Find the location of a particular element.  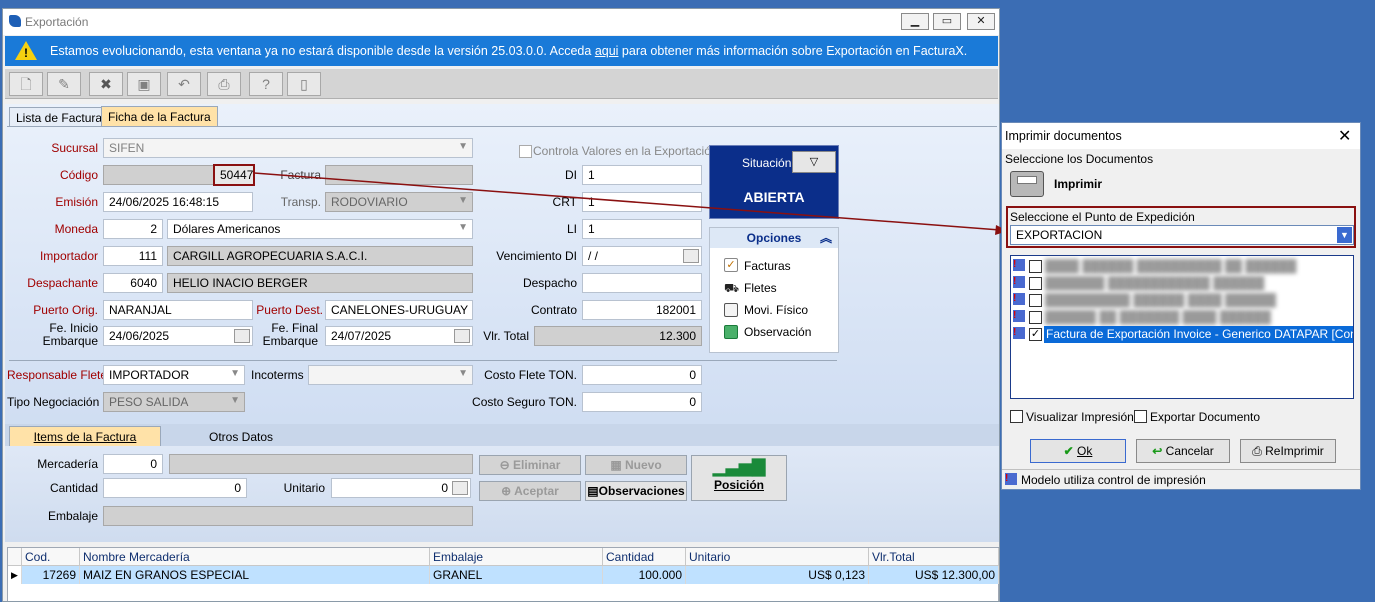

undo-icon: ↩ is located at coordinates (1159, 451).